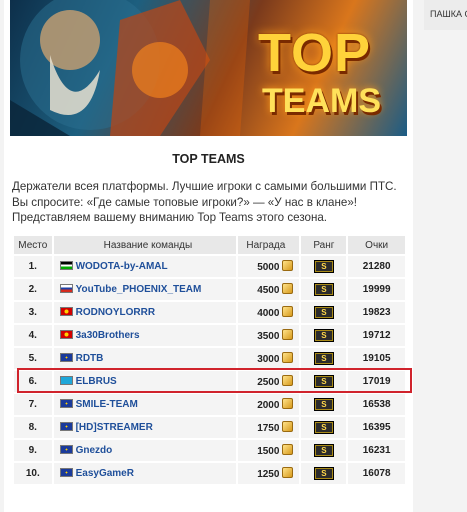 This screenshot has height=512, width=467. I want to click on place-cell: 4., so click(33, 335).